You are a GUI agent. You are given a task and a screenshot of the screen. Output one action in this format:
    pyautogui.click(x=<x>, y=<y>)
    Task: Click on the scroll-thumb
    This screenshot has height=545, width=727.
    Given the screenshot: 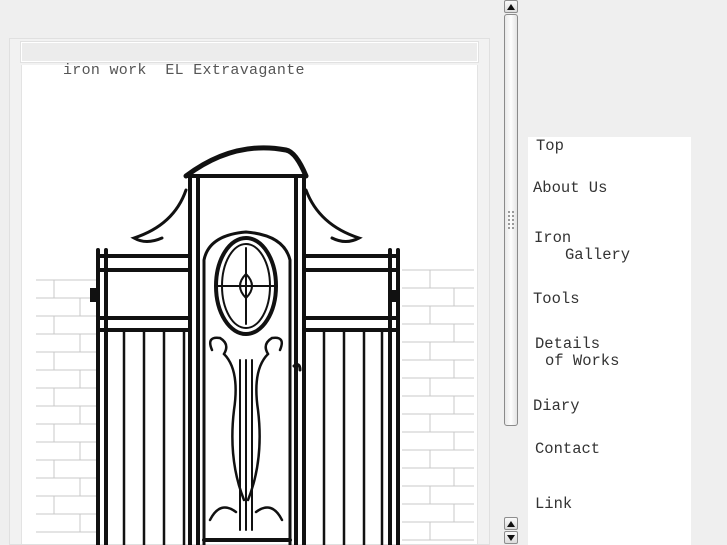 What is the action you would take?
    pyautogui.click(x=511, y=220)
    